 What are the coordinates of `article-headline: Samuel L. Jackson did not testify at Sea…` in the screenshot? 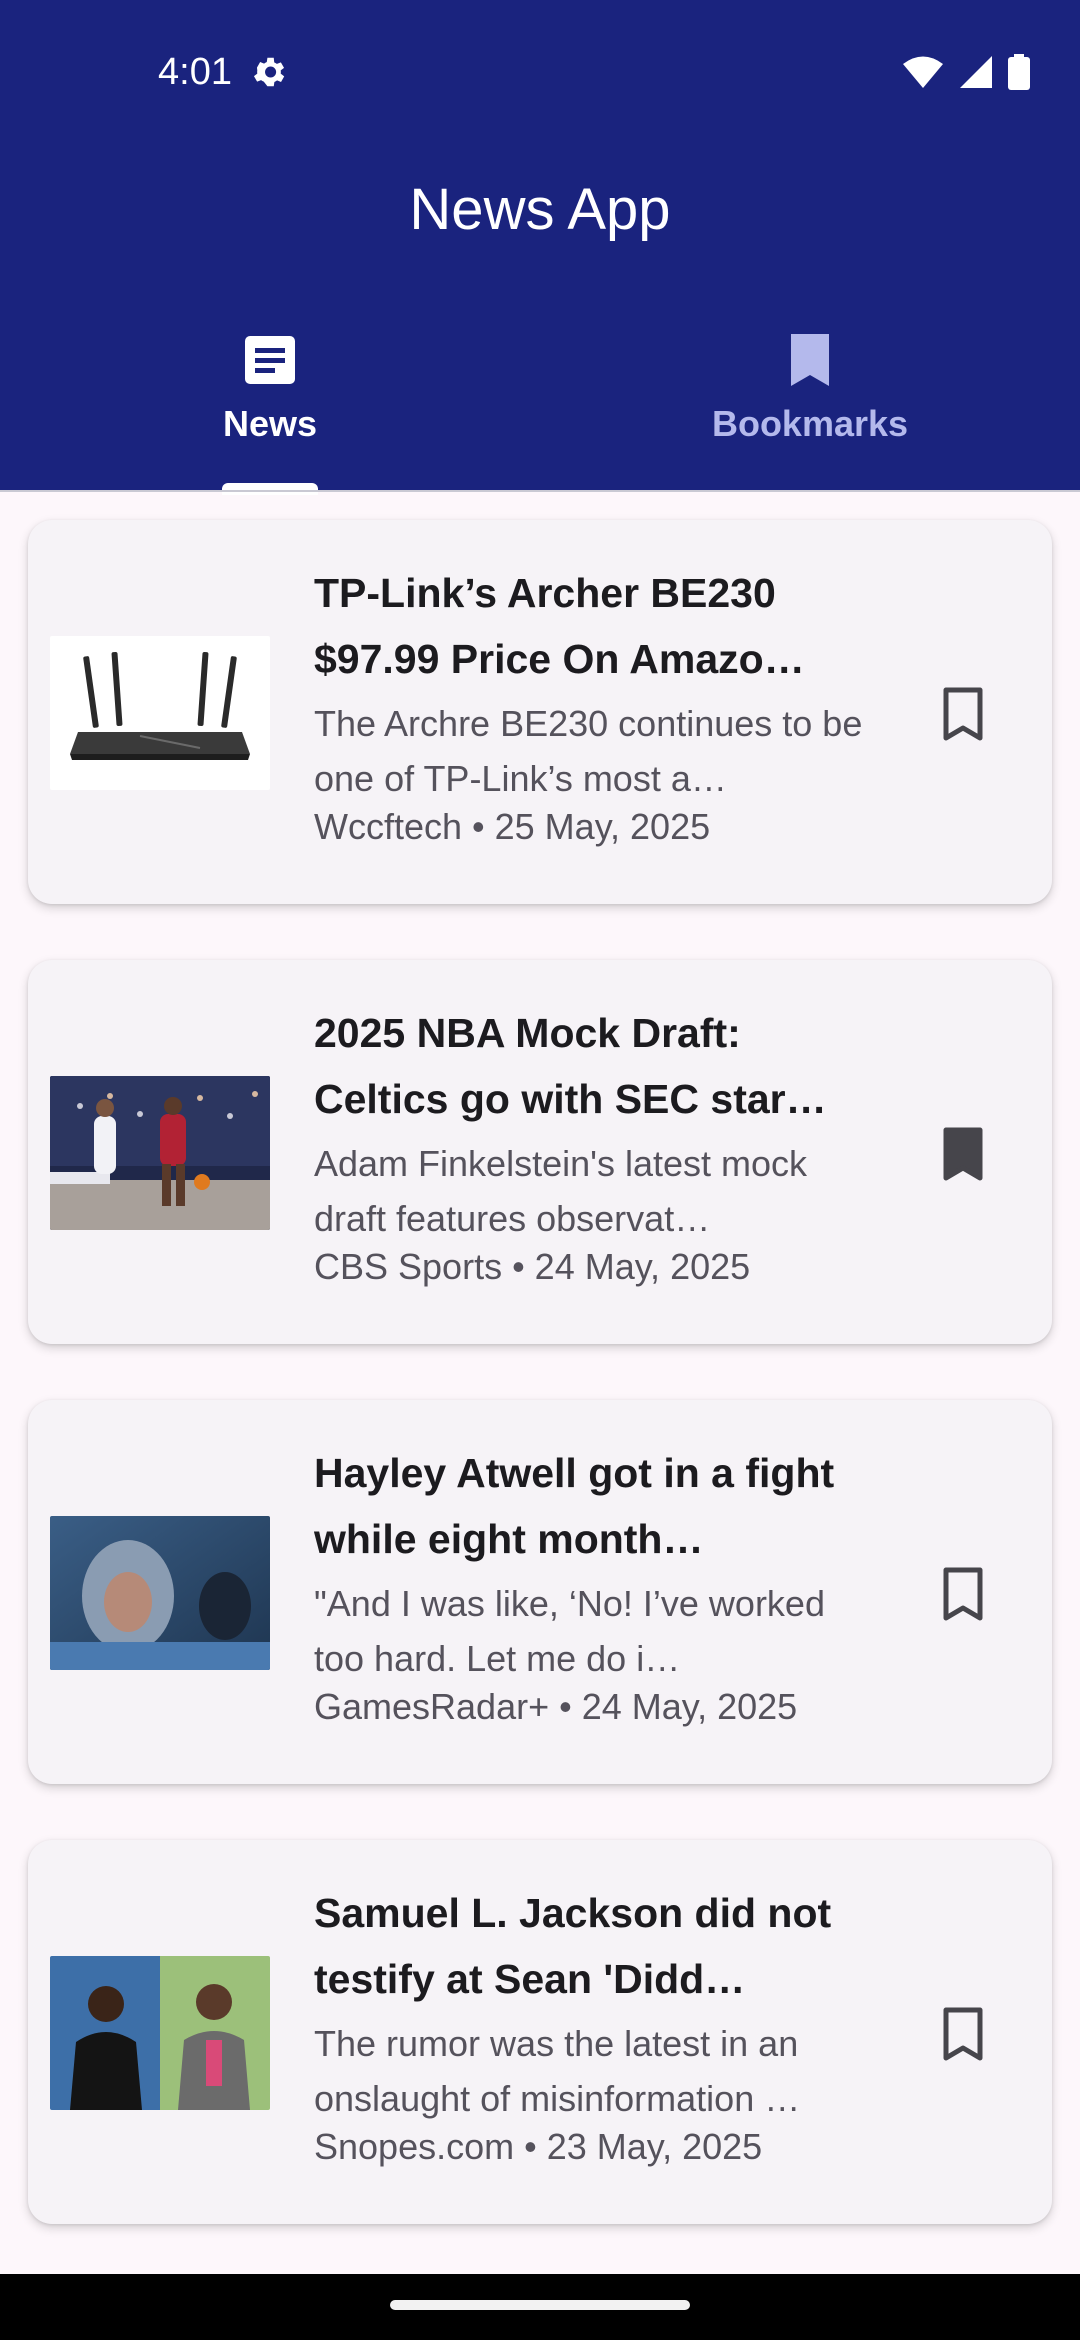 It's located at (573, 1946).